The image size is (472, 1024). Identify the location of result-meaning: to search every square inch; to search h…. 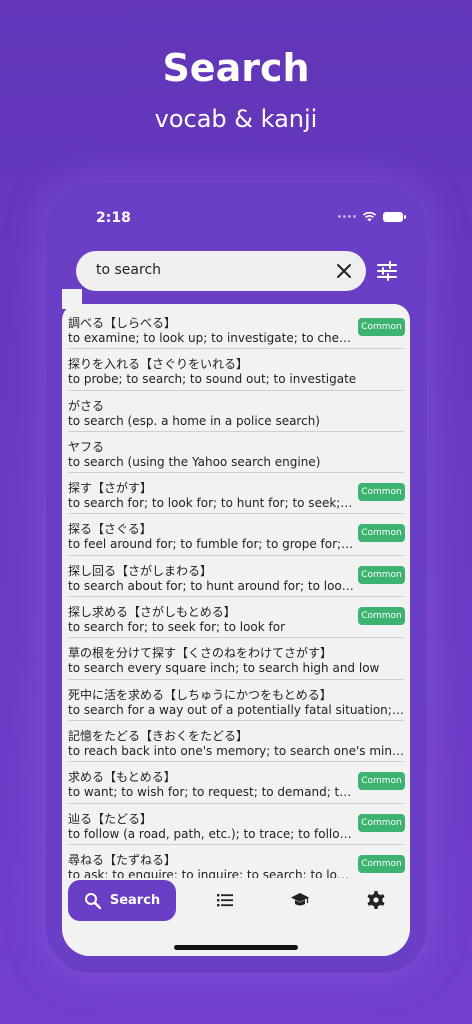
(224, 668).